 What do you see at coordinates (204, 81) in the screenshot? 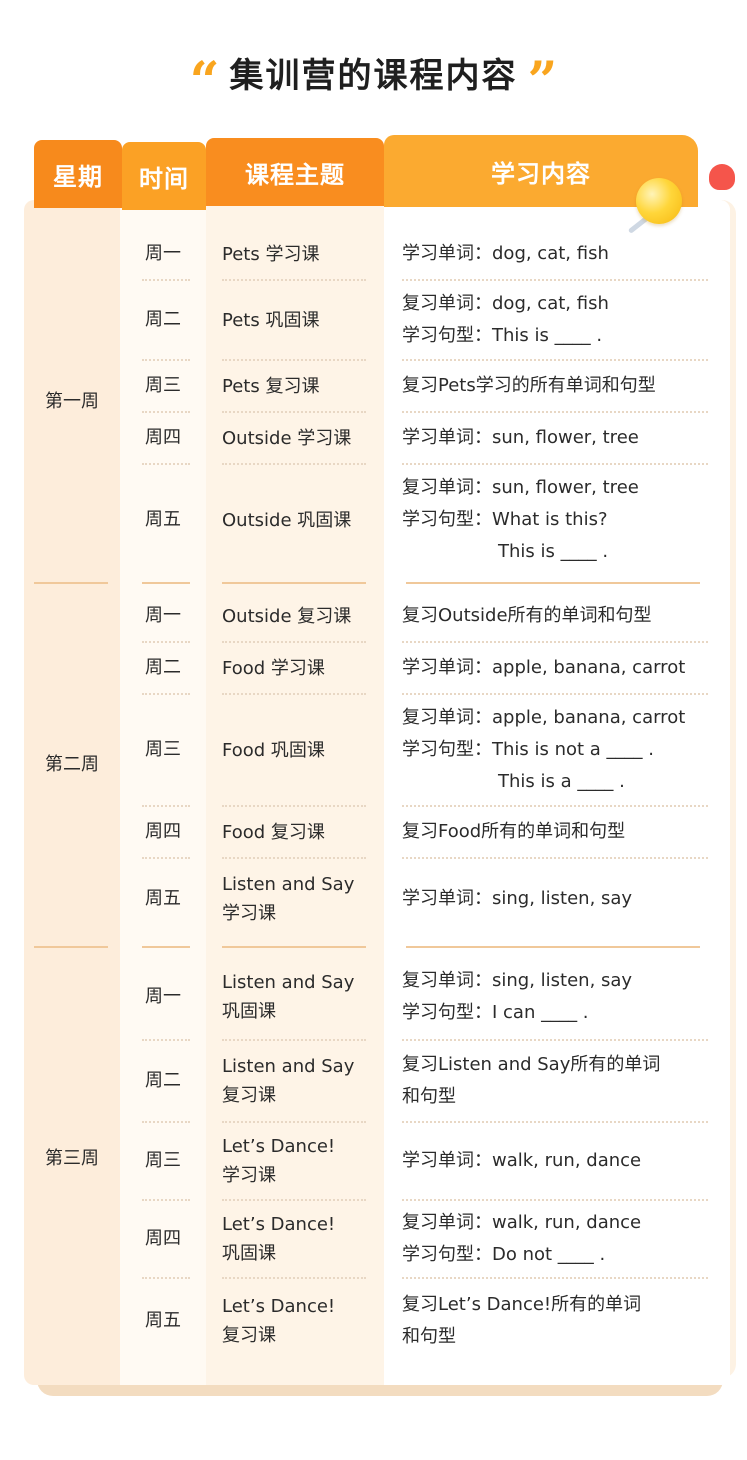
I see `quote-open-icon: “` at bounding box center [204, 81].